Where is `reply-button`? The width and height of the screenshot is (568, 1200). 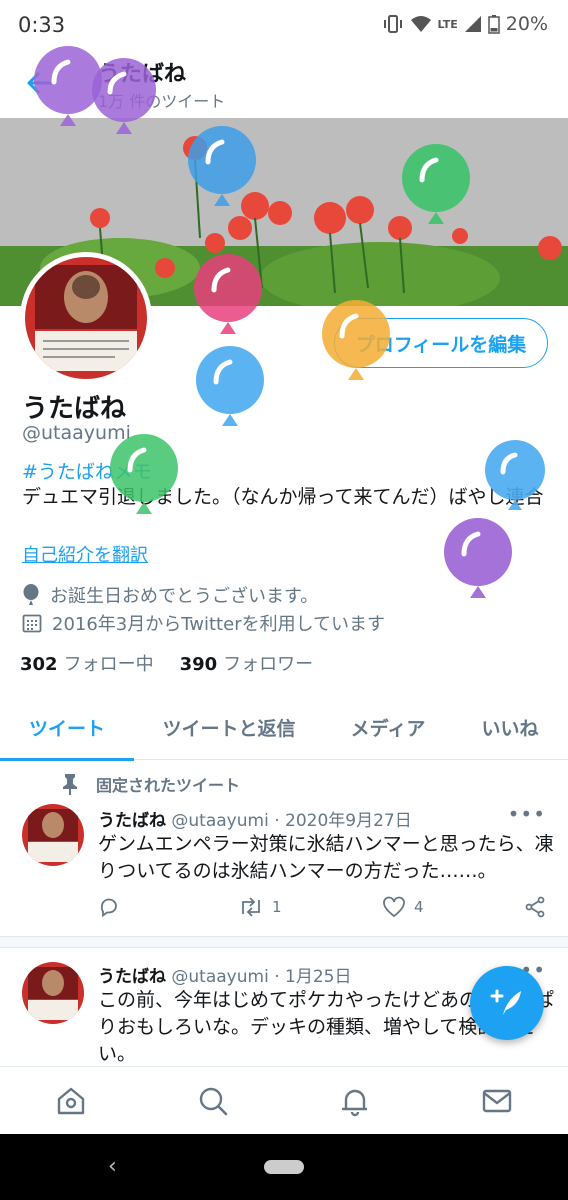
reply-button is located at coordinates (109, 907).